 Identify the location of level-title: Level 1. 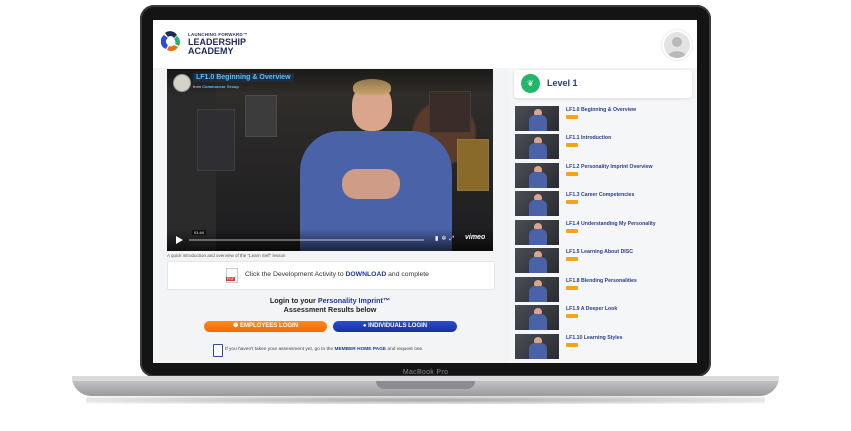
(562, 83).